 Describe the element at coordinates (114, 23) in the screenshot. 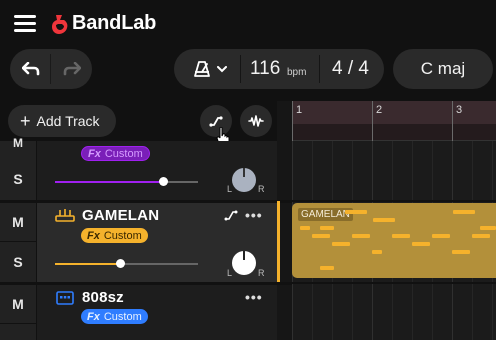

I see `app-title: BandLab` at that location.